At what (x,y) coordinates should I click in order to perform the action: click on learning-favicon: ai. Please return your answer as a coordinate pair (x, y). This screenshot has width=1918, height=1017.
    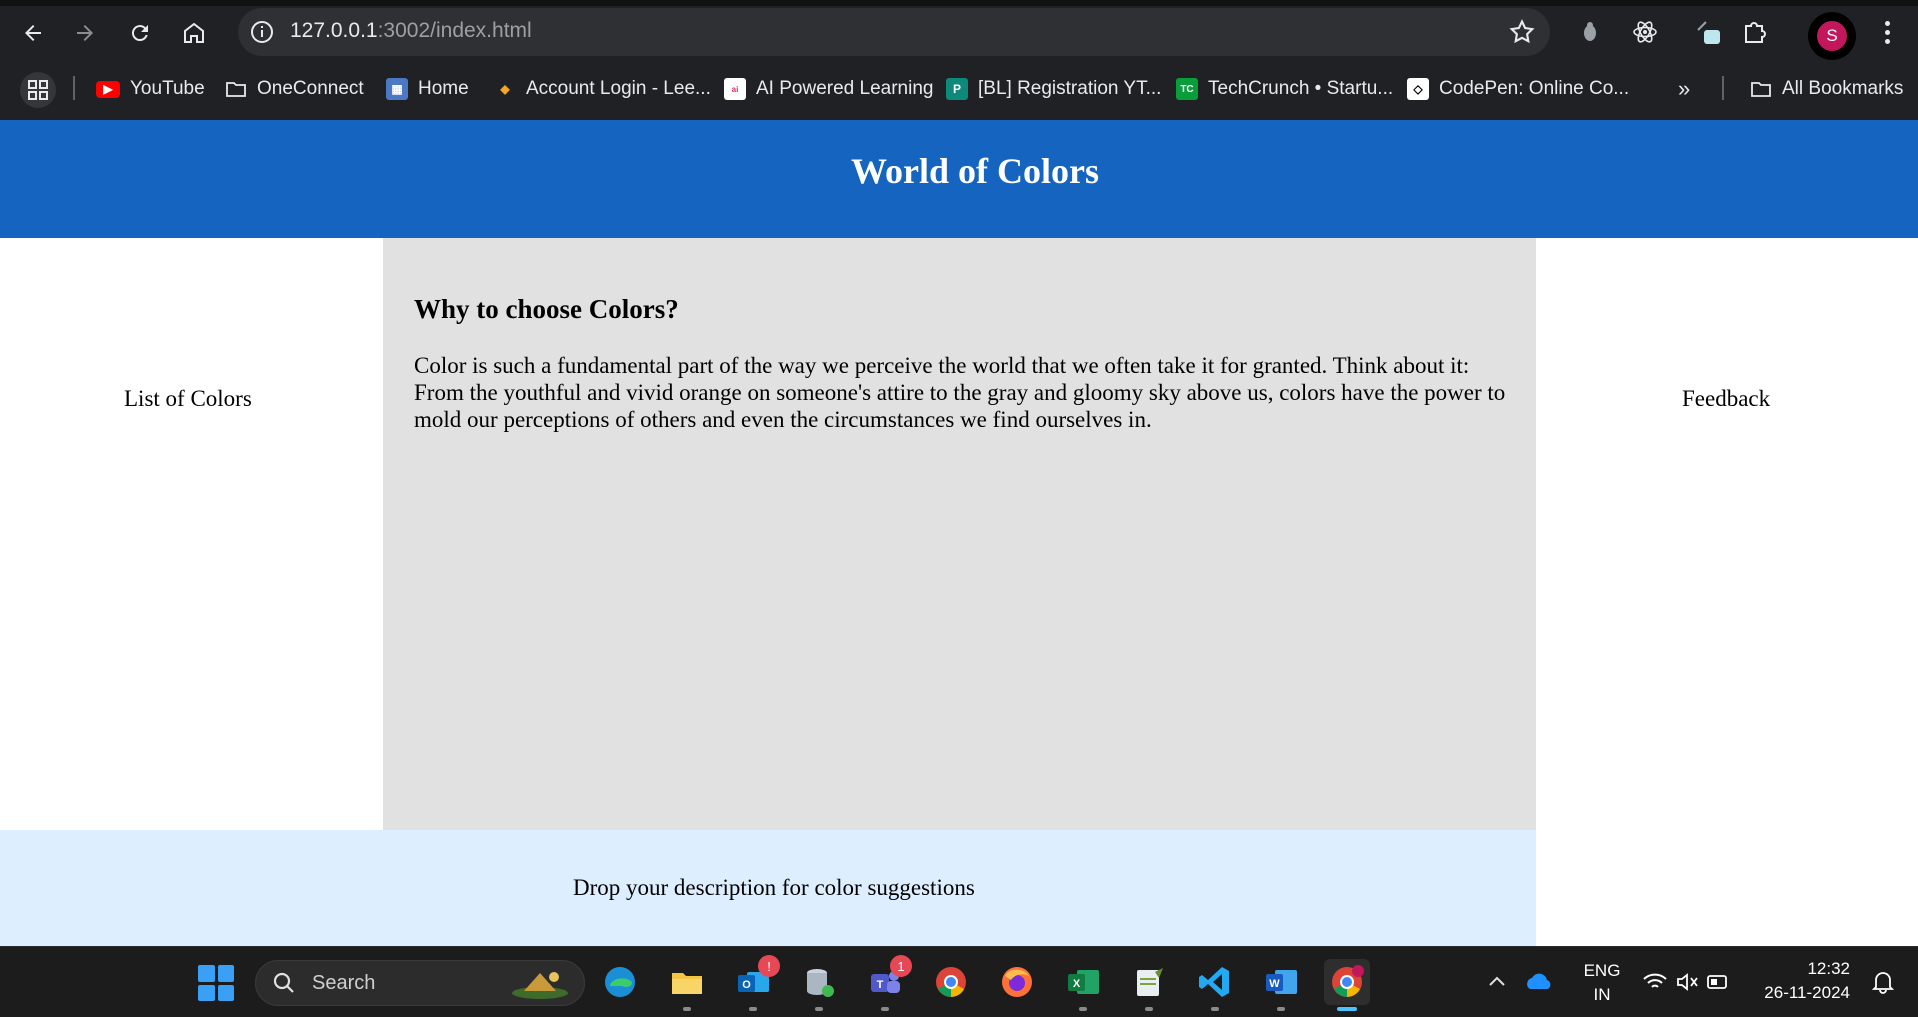
    Looking at the image, I should click on (735, 89).